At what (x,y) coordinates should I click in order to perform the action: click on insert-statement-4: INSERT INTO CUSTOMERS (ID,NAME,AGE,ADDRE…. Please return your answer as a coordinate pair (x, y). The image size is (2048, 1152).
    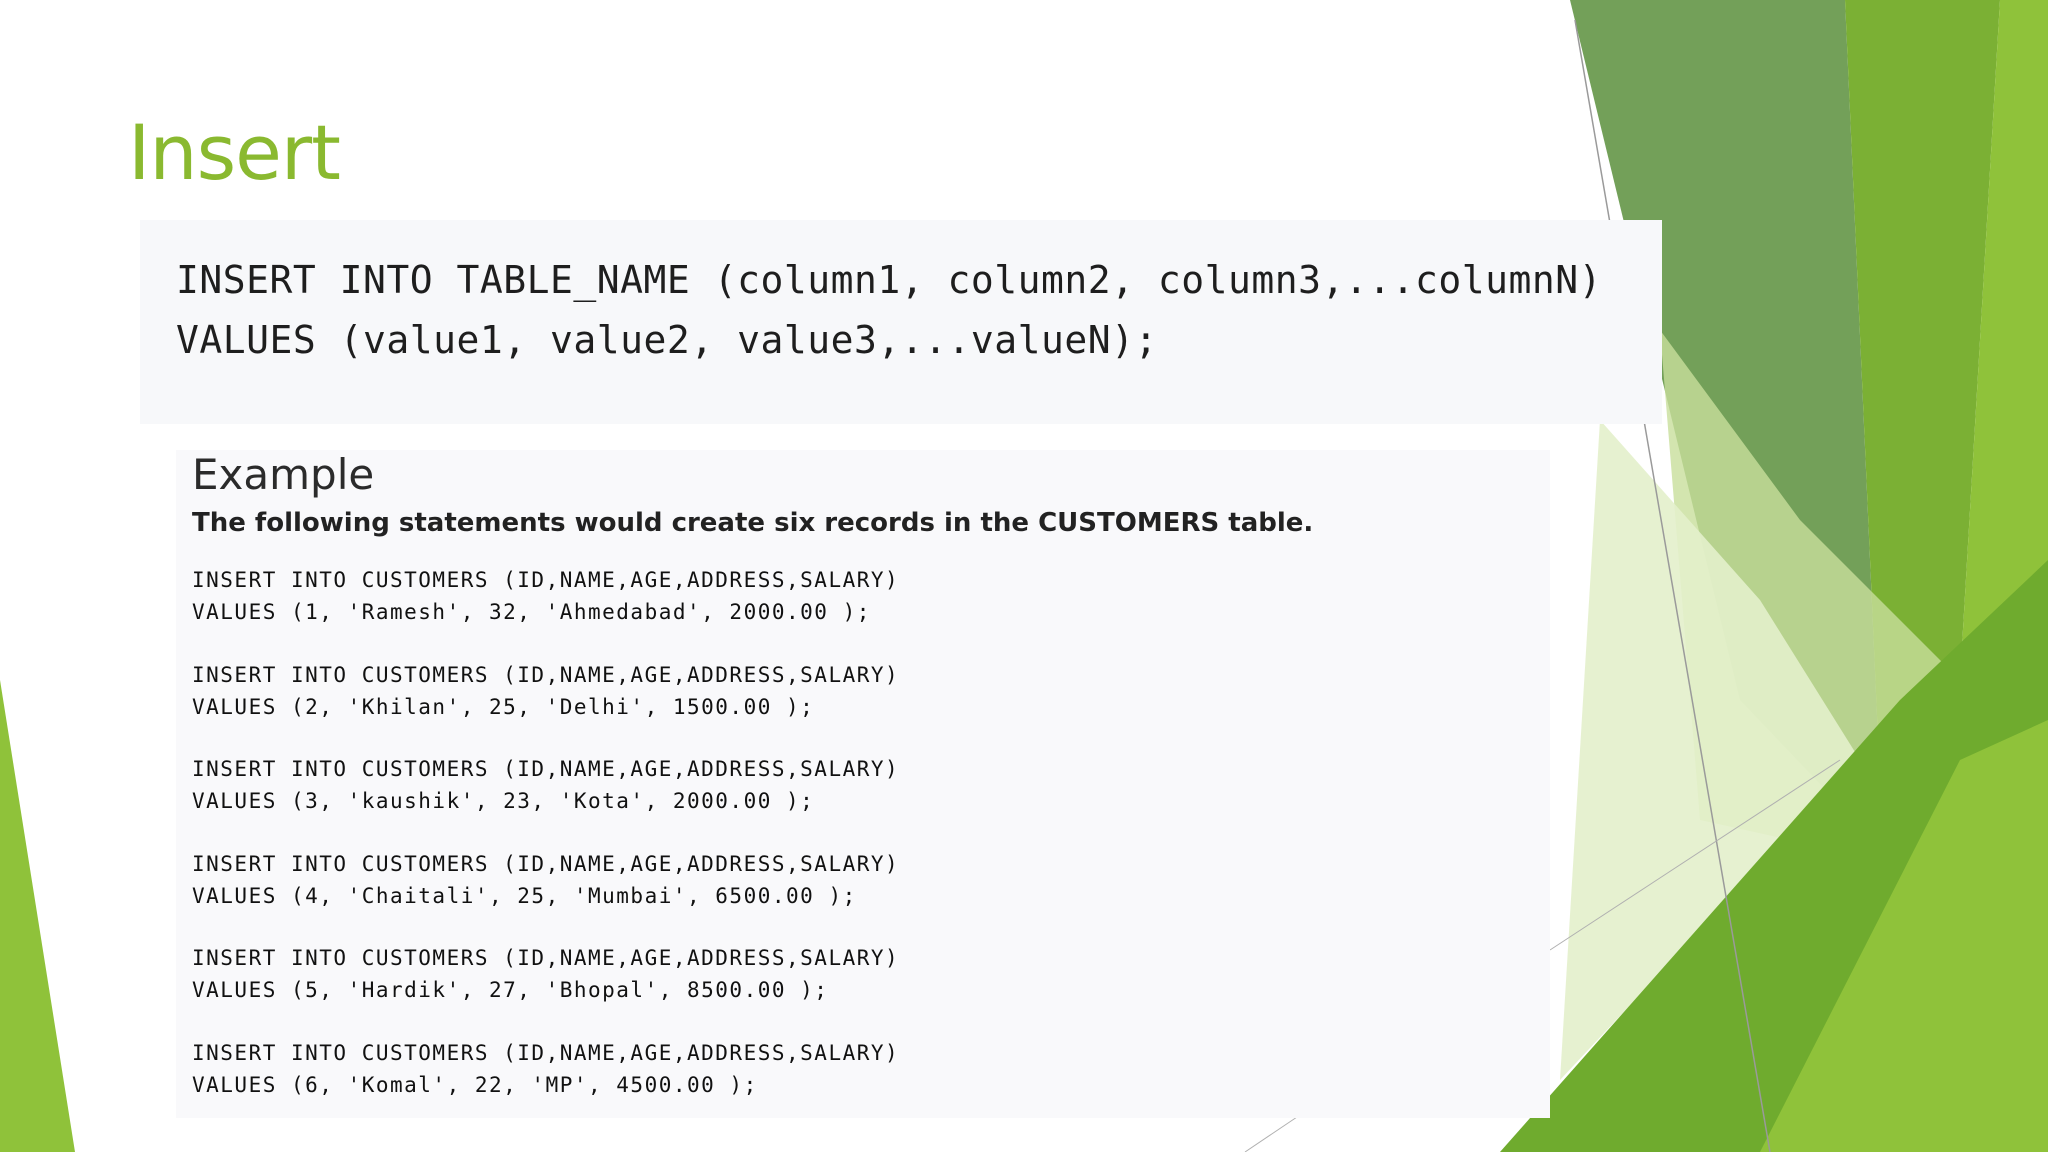
    Looking at the image, I should click on (546, 864).